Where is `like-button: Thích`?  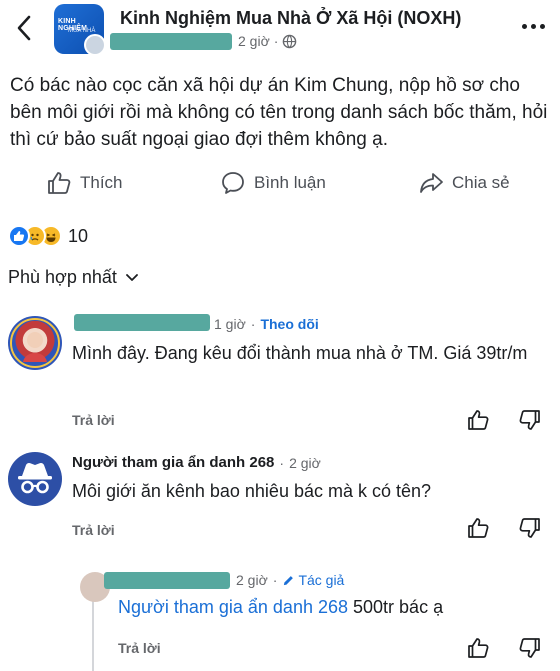
like-button: Thích is located at coordinates (84, 183).